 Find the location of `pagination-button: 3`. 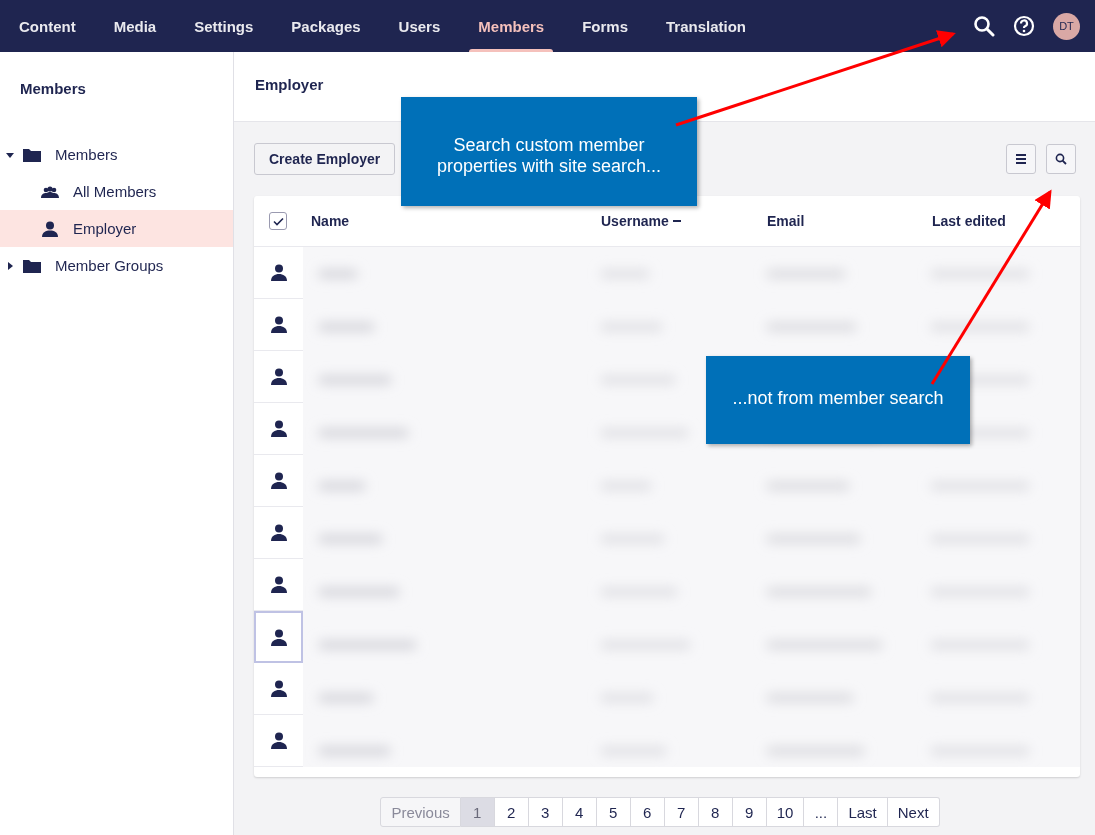

pagination-button: 3 is located at coordinates (545, 812).